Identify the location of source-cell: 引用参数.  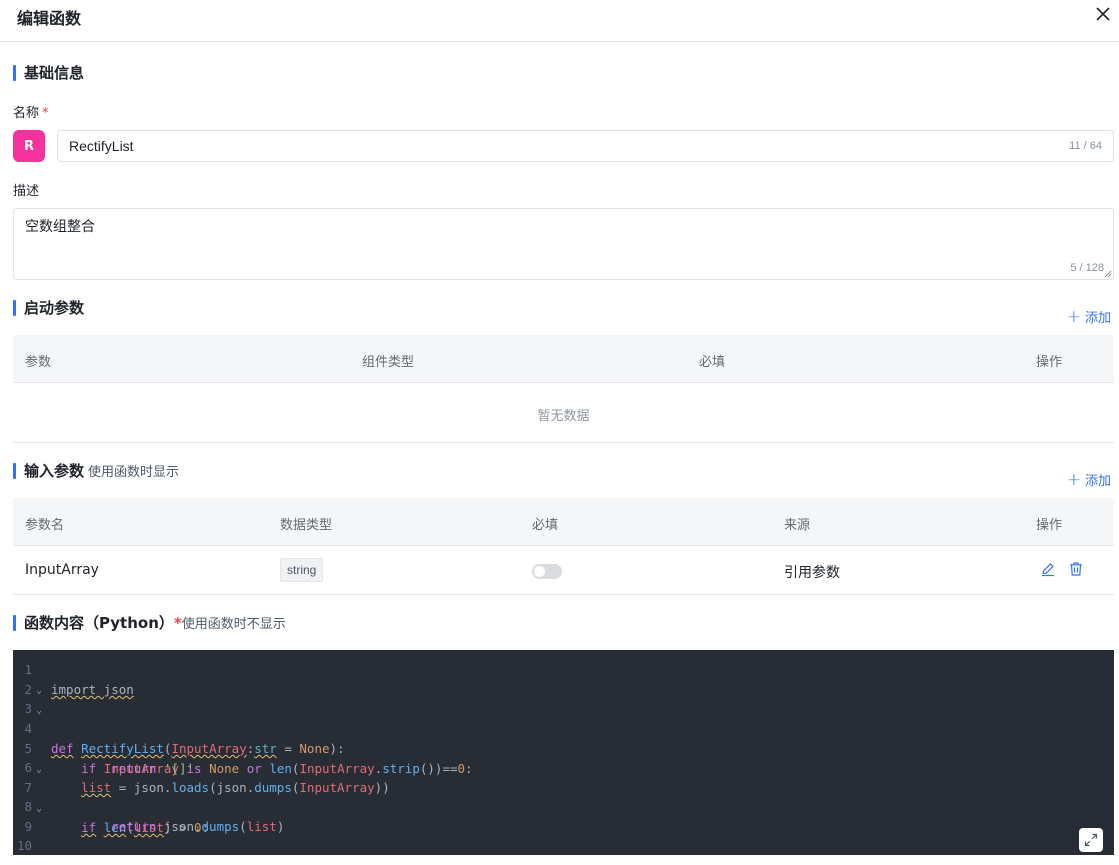
(812, 573).